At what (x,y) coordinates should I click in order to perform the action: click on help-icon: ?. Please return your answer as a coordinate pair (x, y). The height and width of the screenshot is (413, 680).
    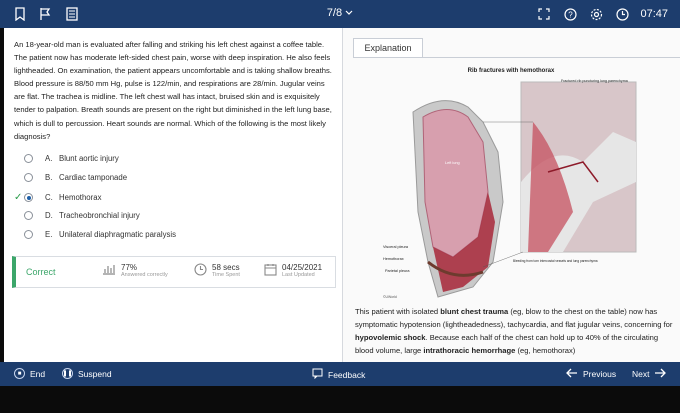
    Looking at the image, I should click on (570, 14).